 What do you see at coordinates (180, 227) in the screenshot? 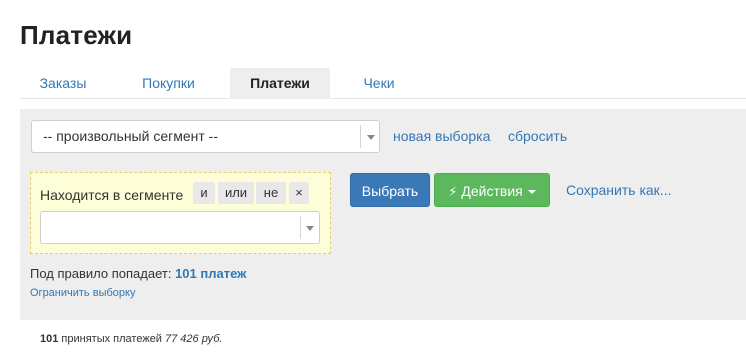
I see `condition-segment-select` at bounding box center [180, 227].